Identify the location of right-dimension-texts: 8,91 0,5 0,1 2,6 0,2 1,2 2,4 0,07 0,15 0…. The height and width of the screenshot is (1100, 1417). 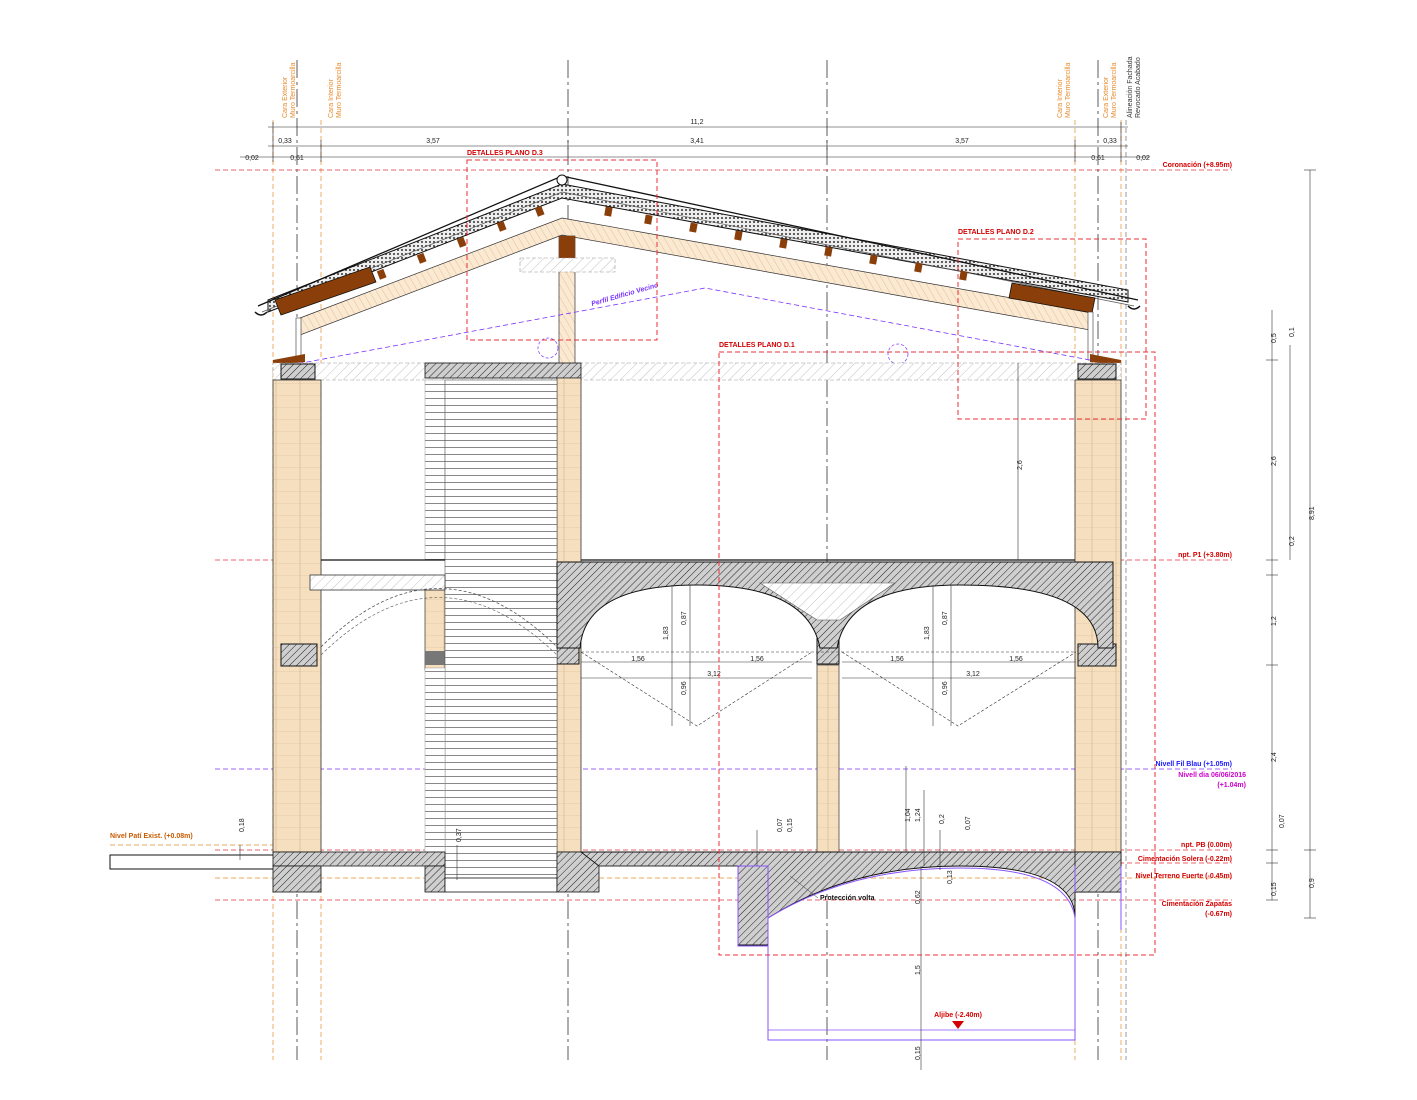
(1293, 611).